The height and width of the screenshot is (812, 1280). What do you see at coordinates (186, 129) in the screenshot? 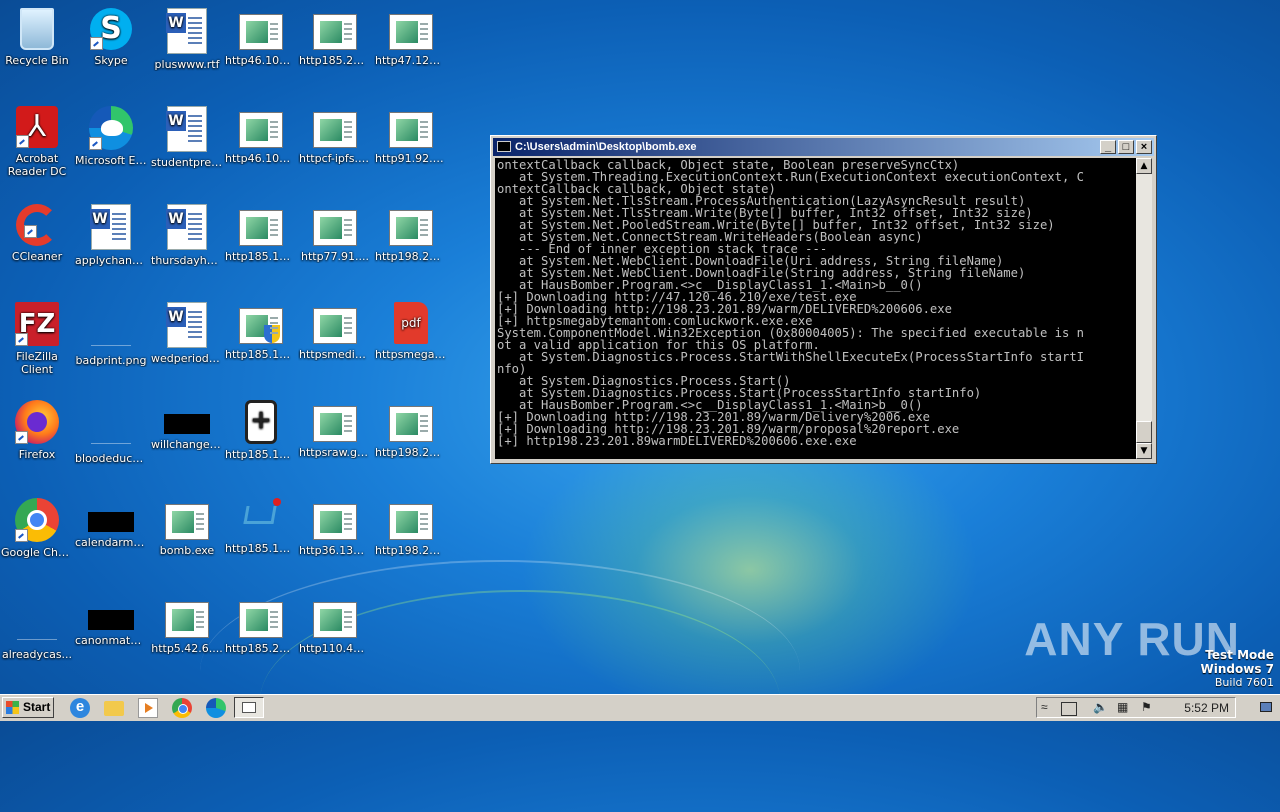
I see `word-doc-icon: W` at bounding box center [186, 129].